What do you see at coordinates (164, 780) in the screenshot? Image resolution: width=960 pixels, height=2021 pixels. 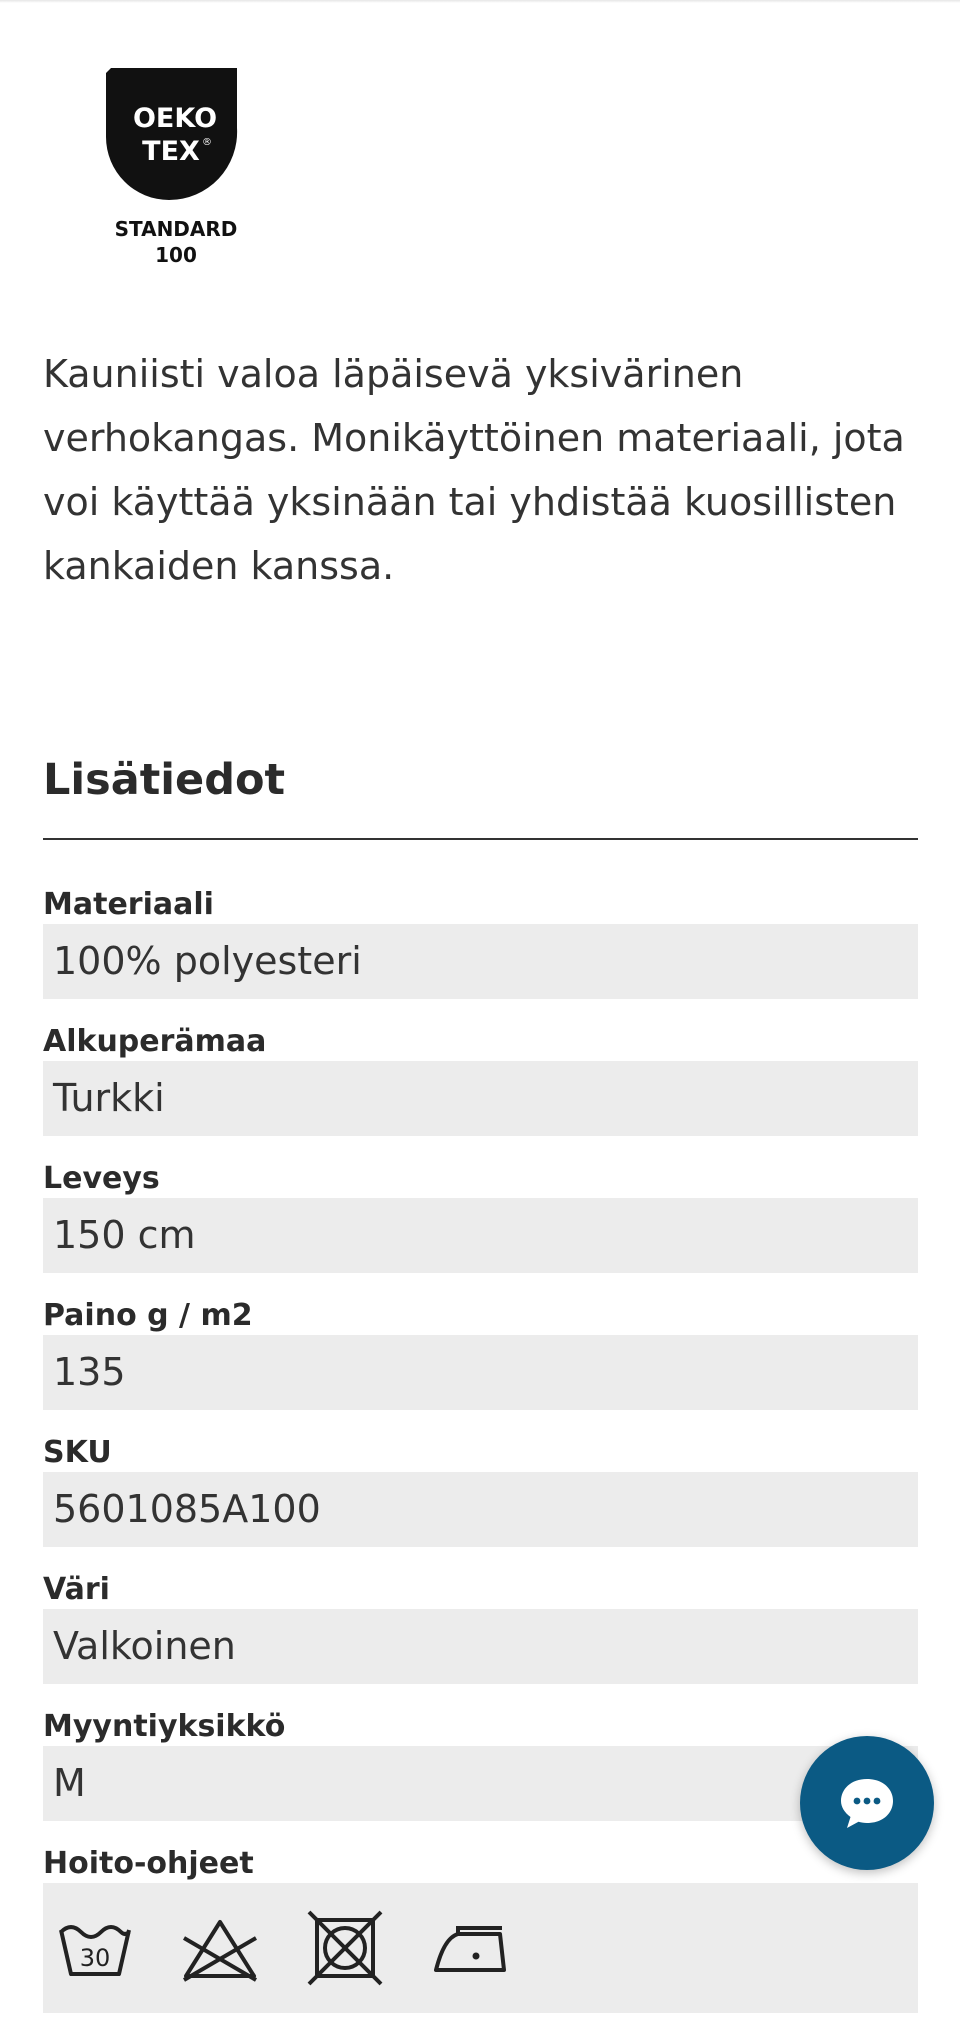 I see `details-title: Lisätiedot` at bounding box center [164, 780].